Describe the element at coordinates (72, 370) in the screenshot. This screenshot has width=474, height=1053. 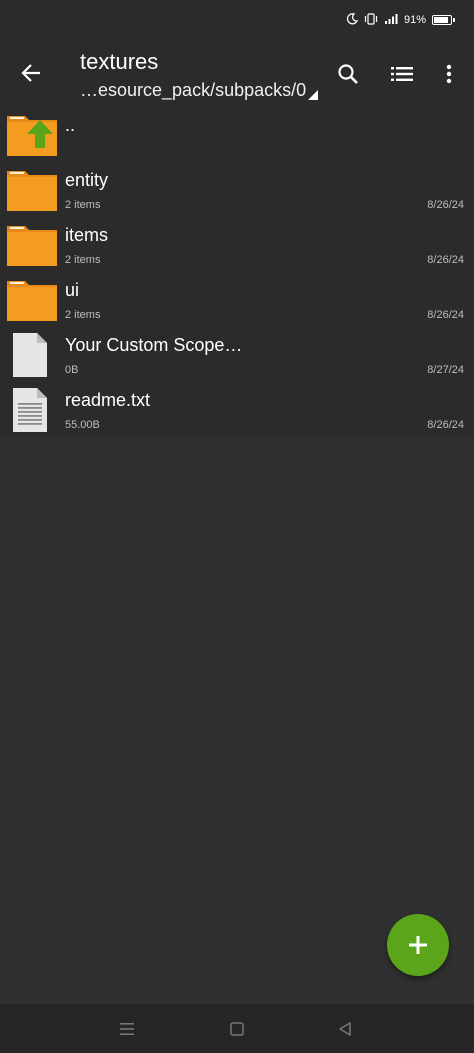
I see `file-meta: 0B` at that location.